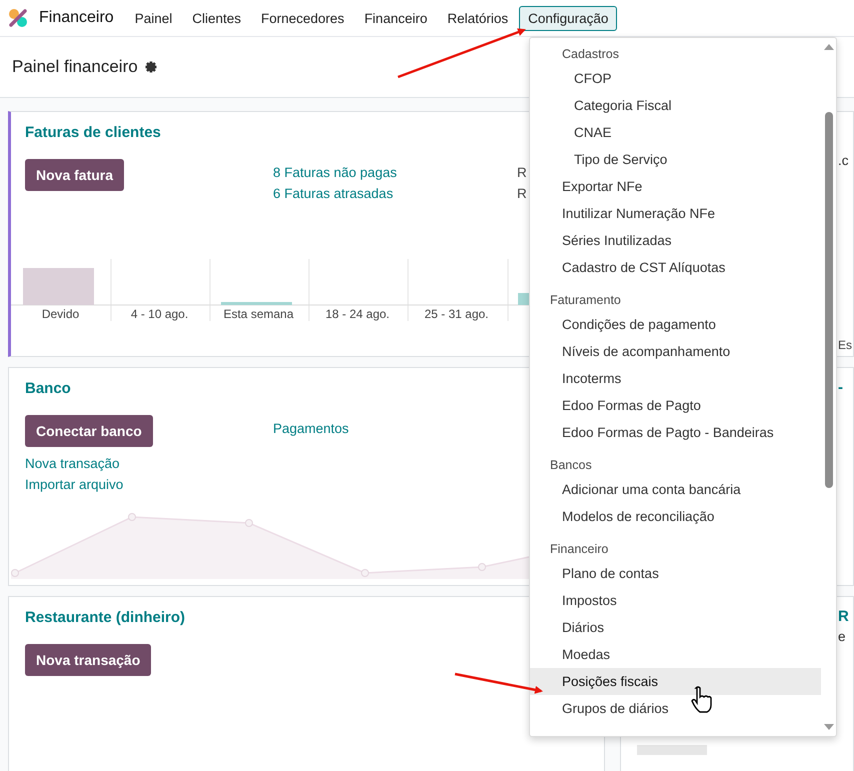 The width and height of the screenshot is (854, 771). Describe the element at coordinates (357, 314) in the screenshot. I see `axis-label: 18 - 24 ago.` at that location.